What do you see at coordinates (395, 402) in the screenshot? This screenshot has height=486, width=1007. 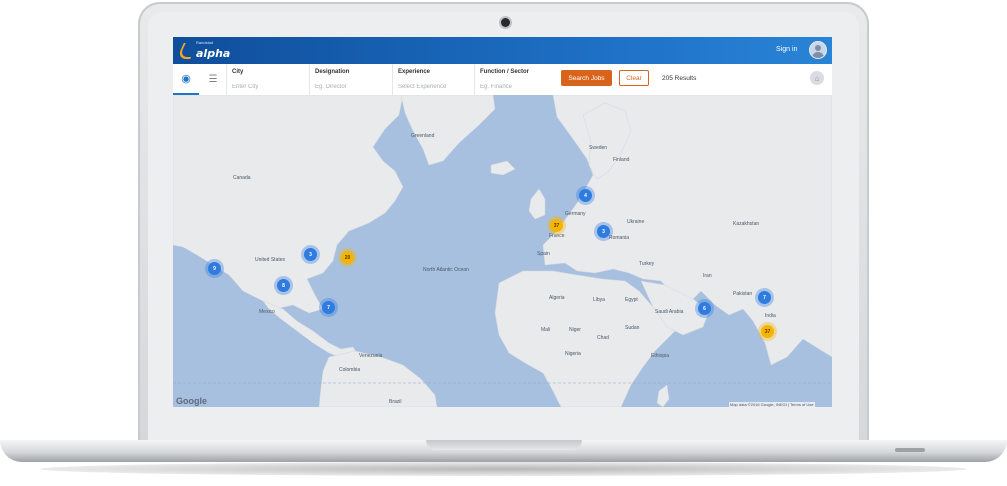 I see `label-brazil: Brazil` at bounding box center [395, 402].